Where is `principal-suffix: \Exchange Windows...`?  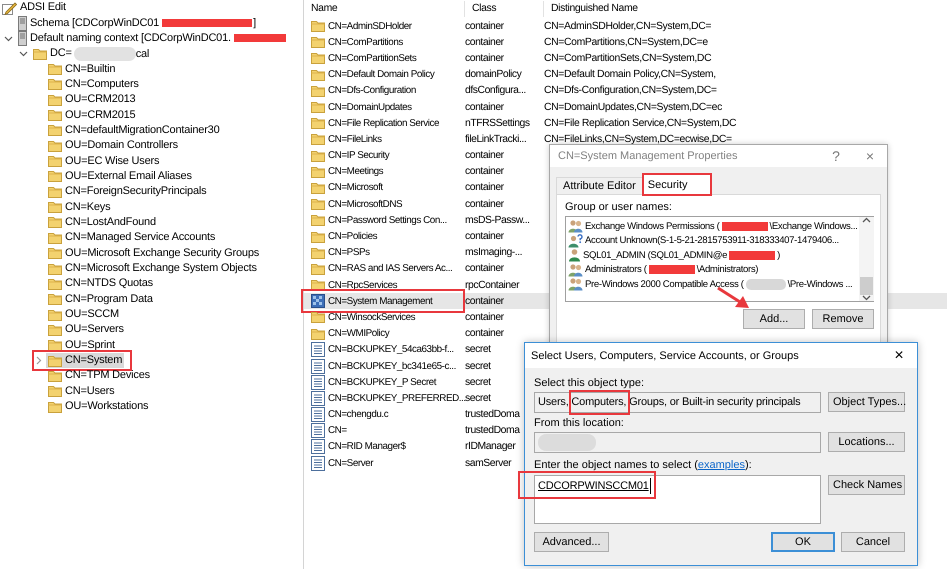
principal-suffix: \Exchange Windows... is located at coordinates (814, 226).